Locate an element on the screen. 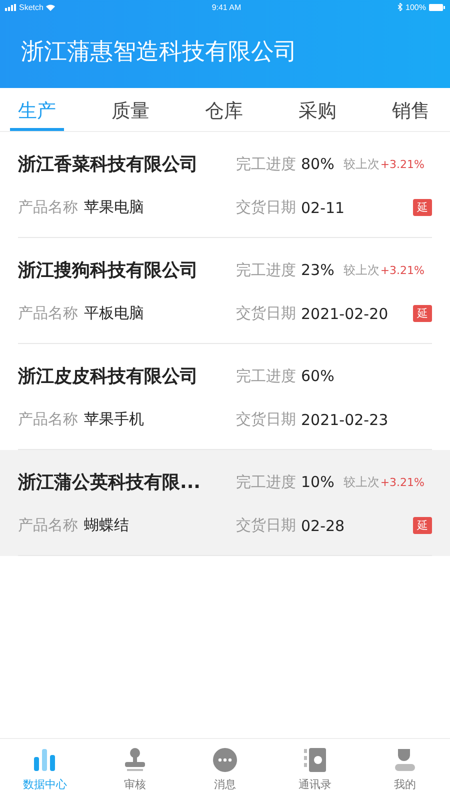 This screenshot has height=800, width=450. category-tab: 质量 is located at coordinates (131, 109).